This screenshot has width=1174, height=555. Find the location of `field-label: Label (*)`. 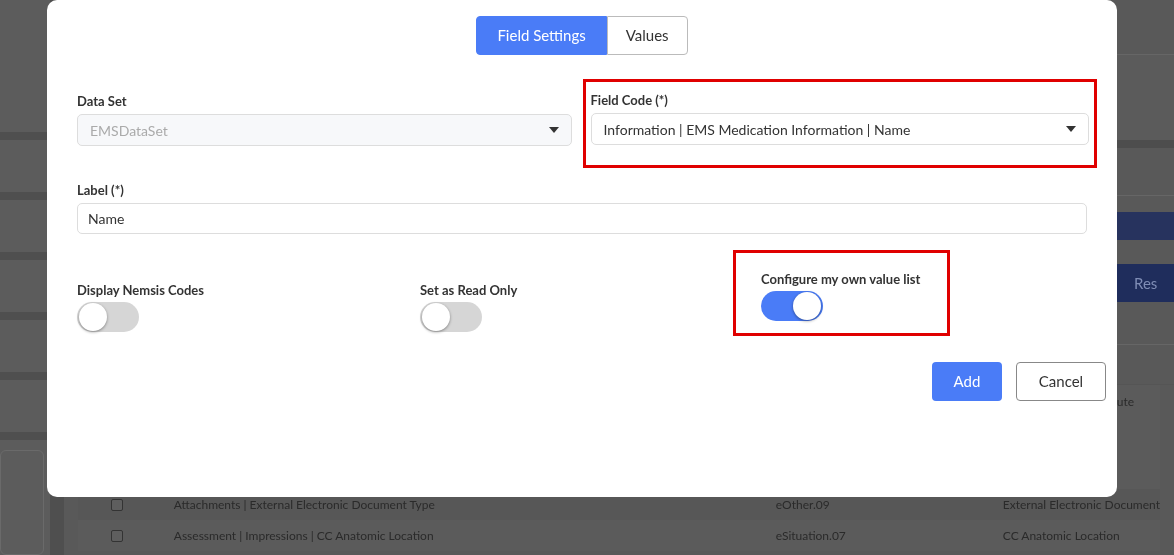

field-label: Label (*) is located at coordinates (101, 190).